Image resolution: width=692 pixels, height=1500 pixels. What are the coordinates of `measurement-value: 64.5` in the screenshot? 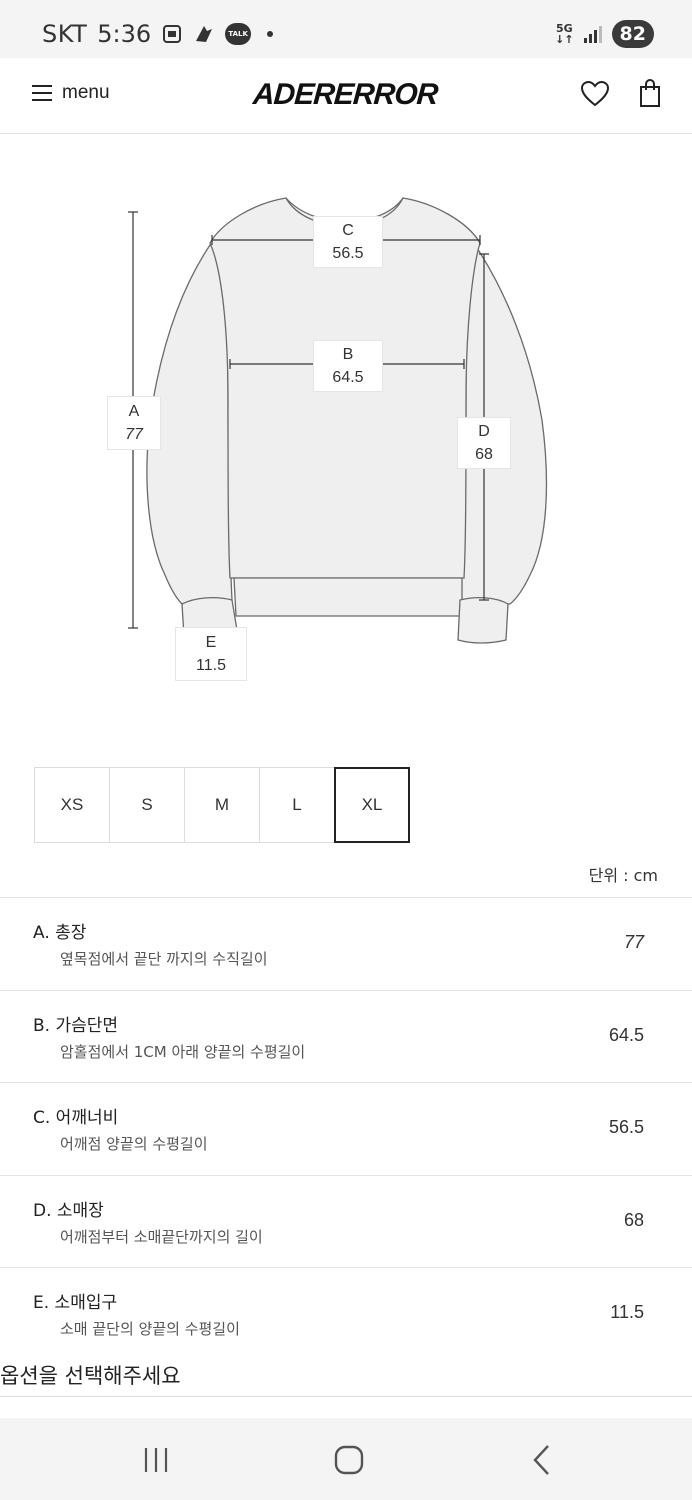 It's located at (626, 1034).